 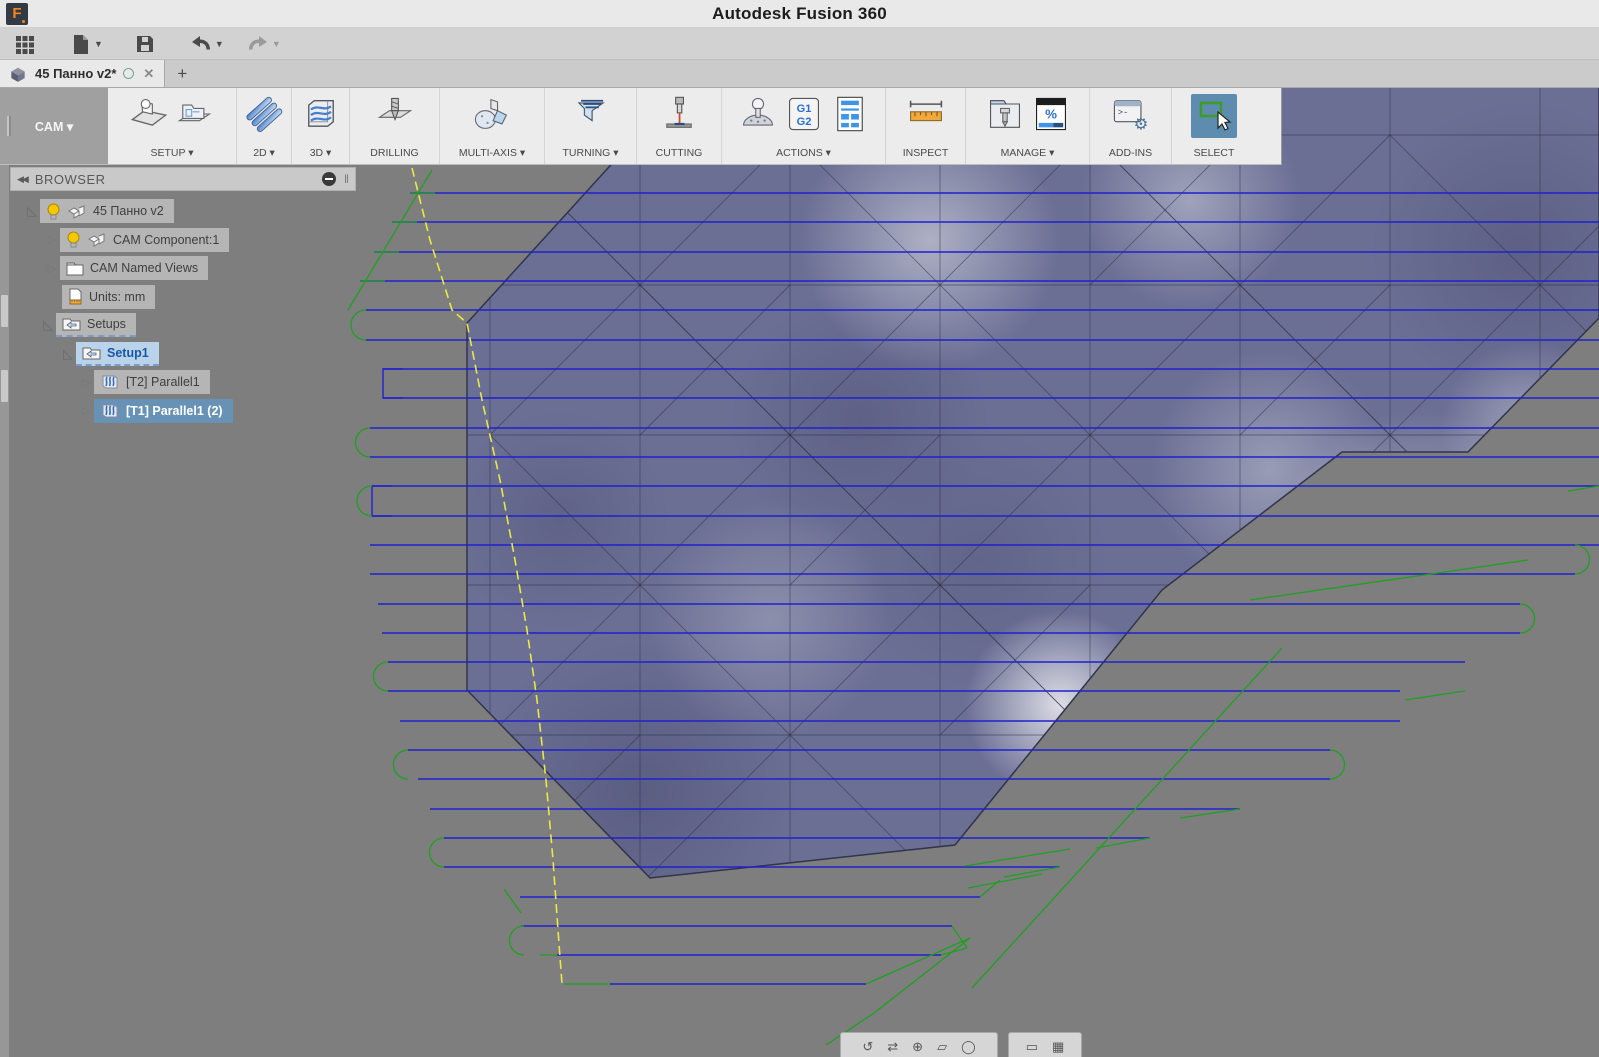 I want to click on ribbon-group-2d: 2D ▾, so click(x=264, y=126).